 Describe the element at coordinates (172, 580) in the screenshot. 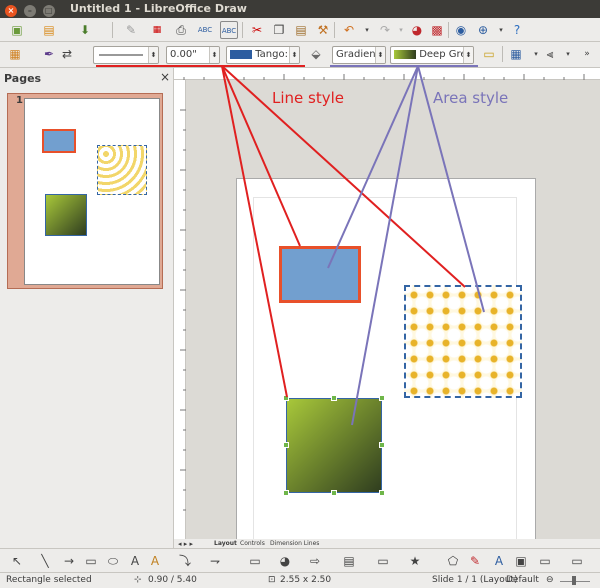

I see `position-value: 0.90 / 5.40` at that location.